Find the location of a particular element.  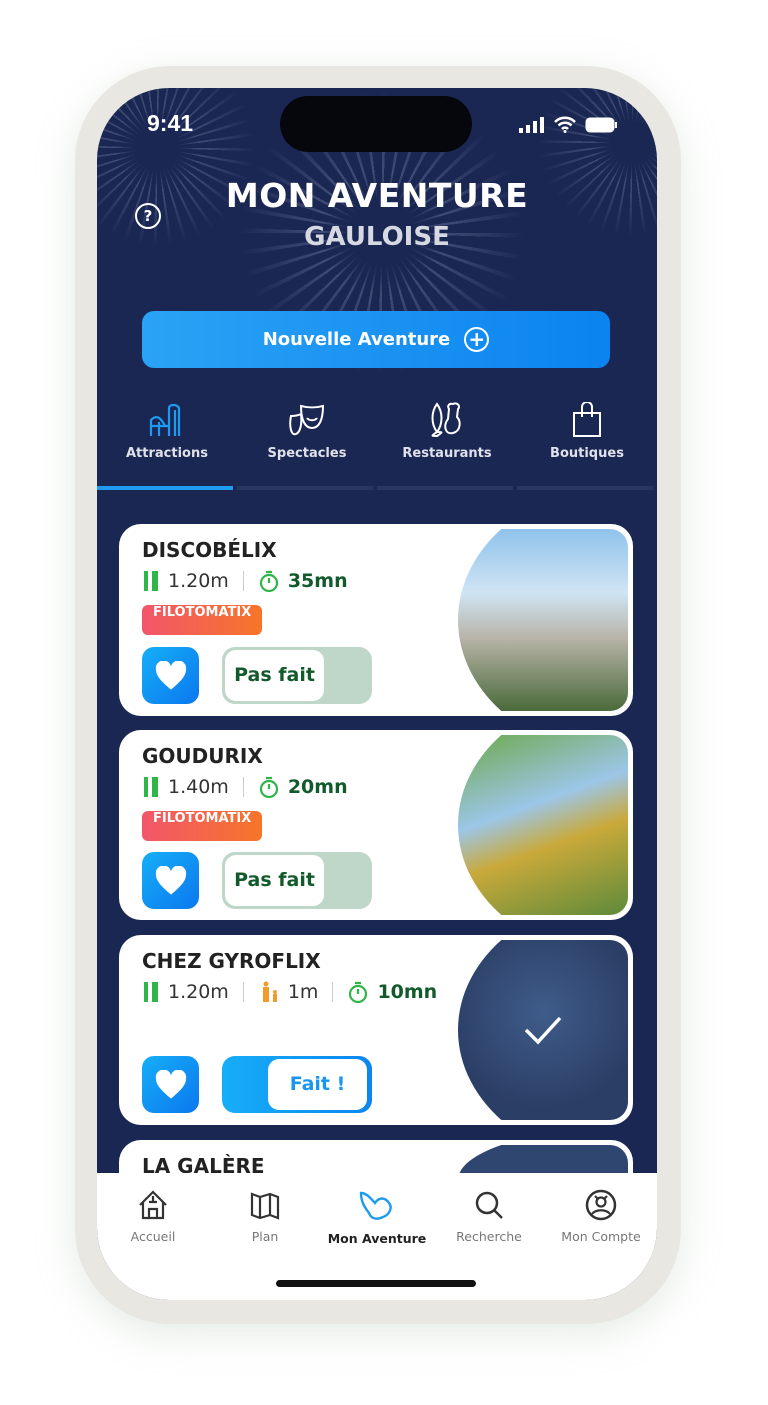

tab-spectacles: Spectacles is located at coordinates (307, 444).